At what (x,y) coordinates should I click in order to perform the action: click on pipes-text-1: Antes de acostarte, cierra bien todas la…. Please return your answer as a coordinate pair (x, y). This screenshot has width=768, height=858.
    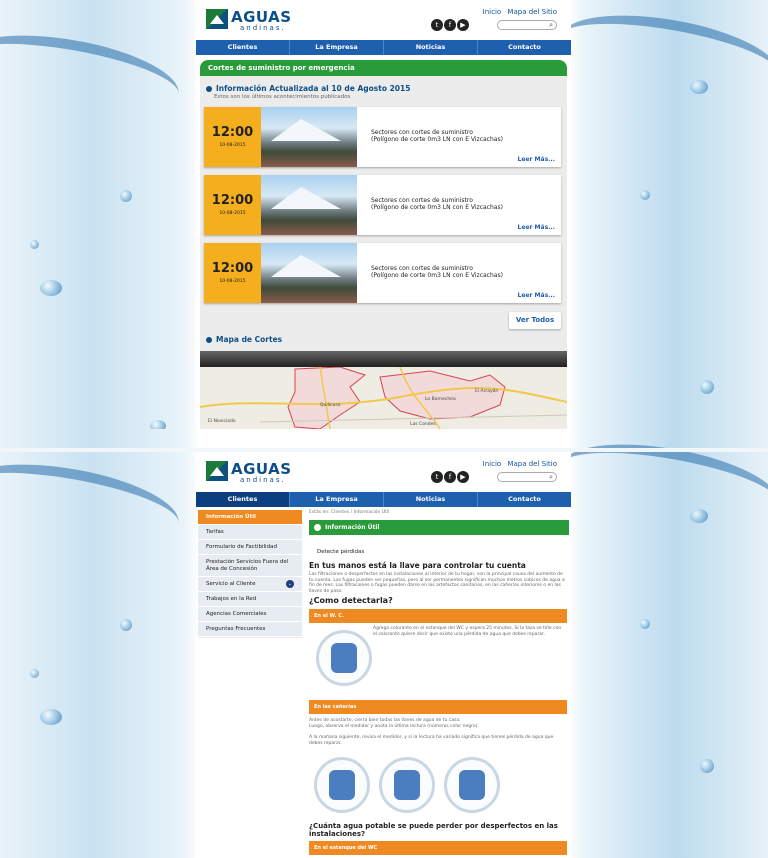
    Looking at the image, I should click on (385, 720).